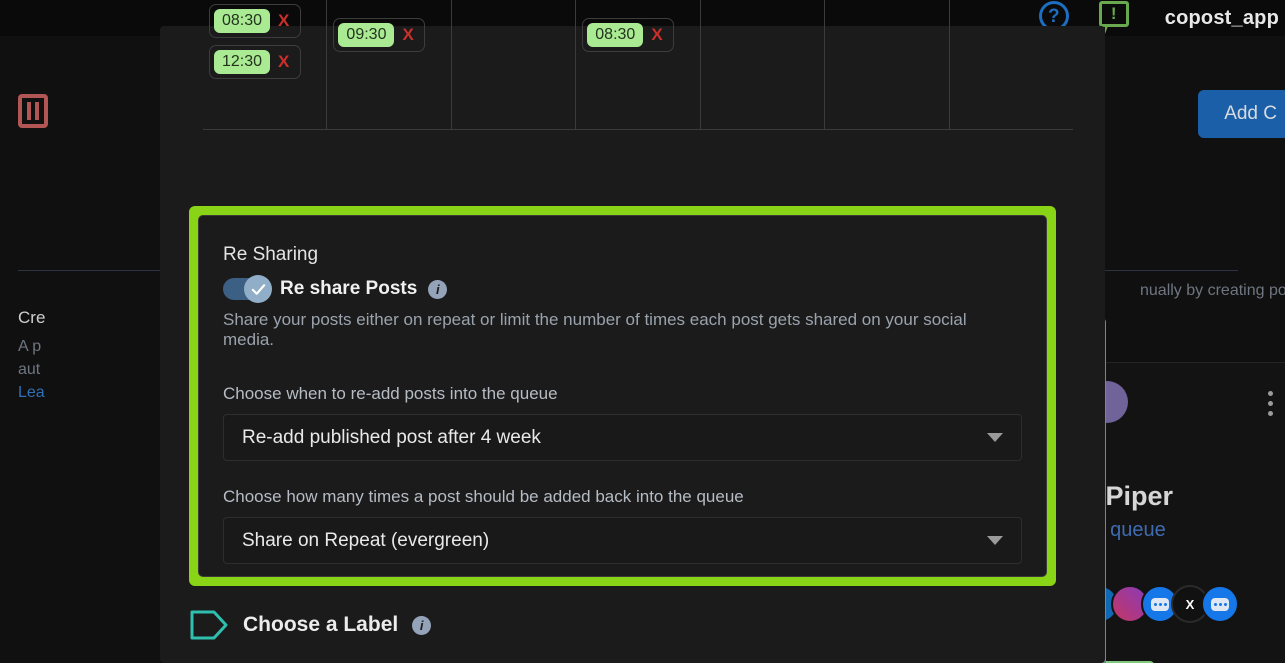  Describe the element at coordinates (622, 437) in the screenshot. I see `readd-timing-select: Re-add published post after 4 week` at that location.